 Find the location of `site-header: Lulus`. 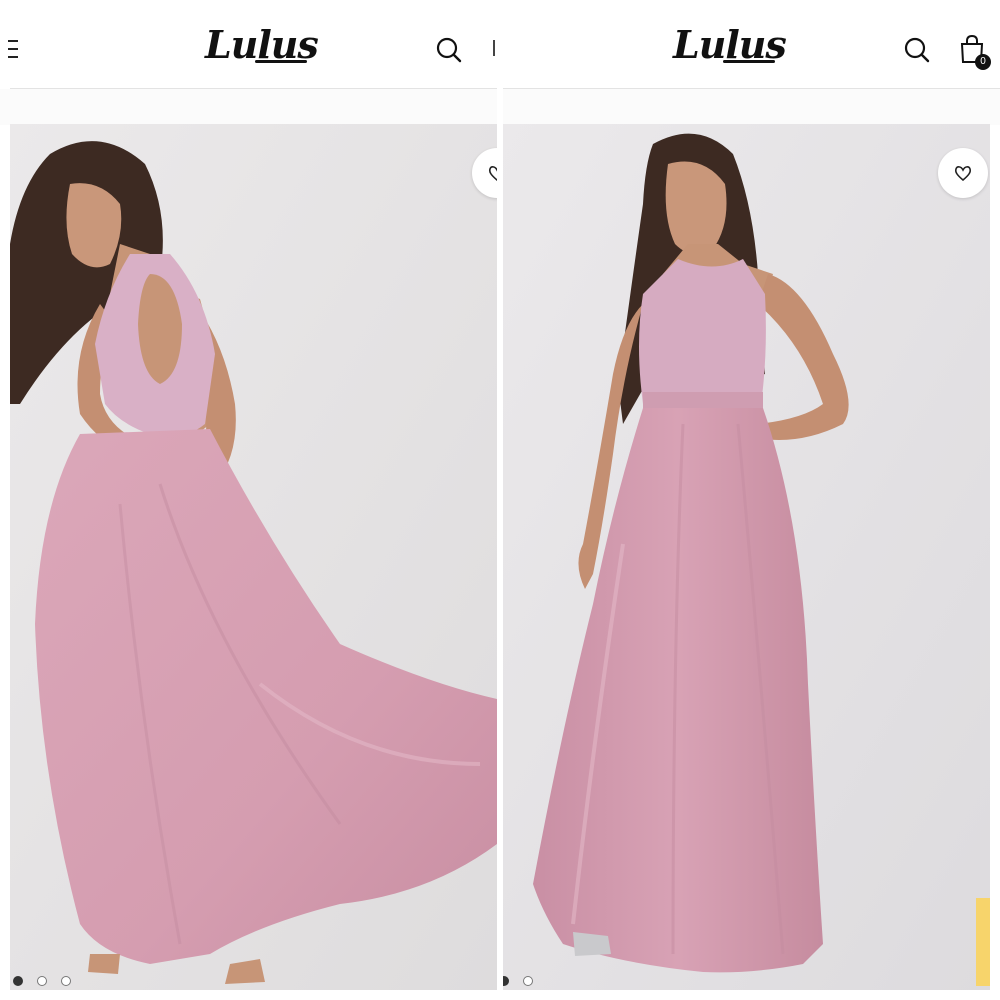

site-header: Lulus is located at coordinates (248, 45).